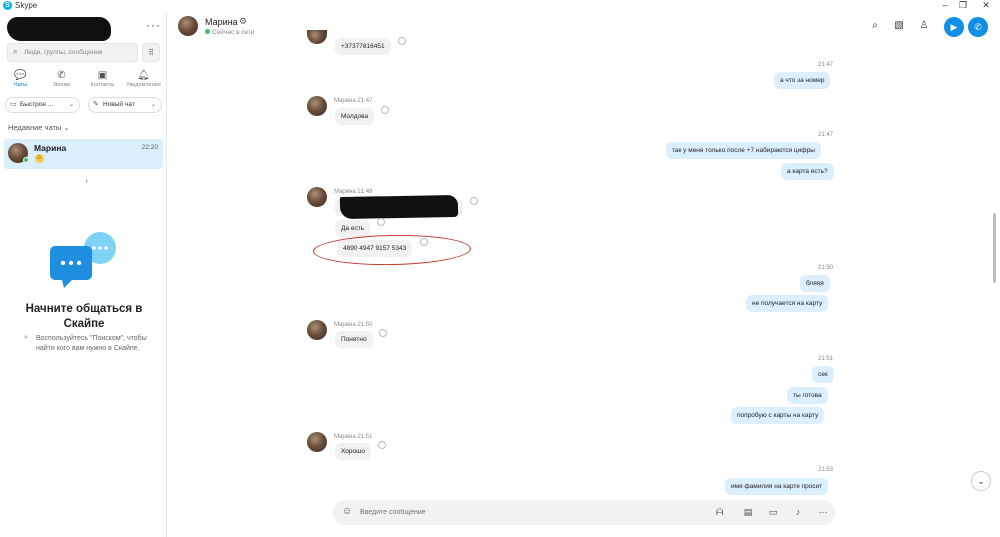 The image size is (1000, 537). I want to click on window-titlebar: S Skype – ❐ ✕, so click(500, 6).